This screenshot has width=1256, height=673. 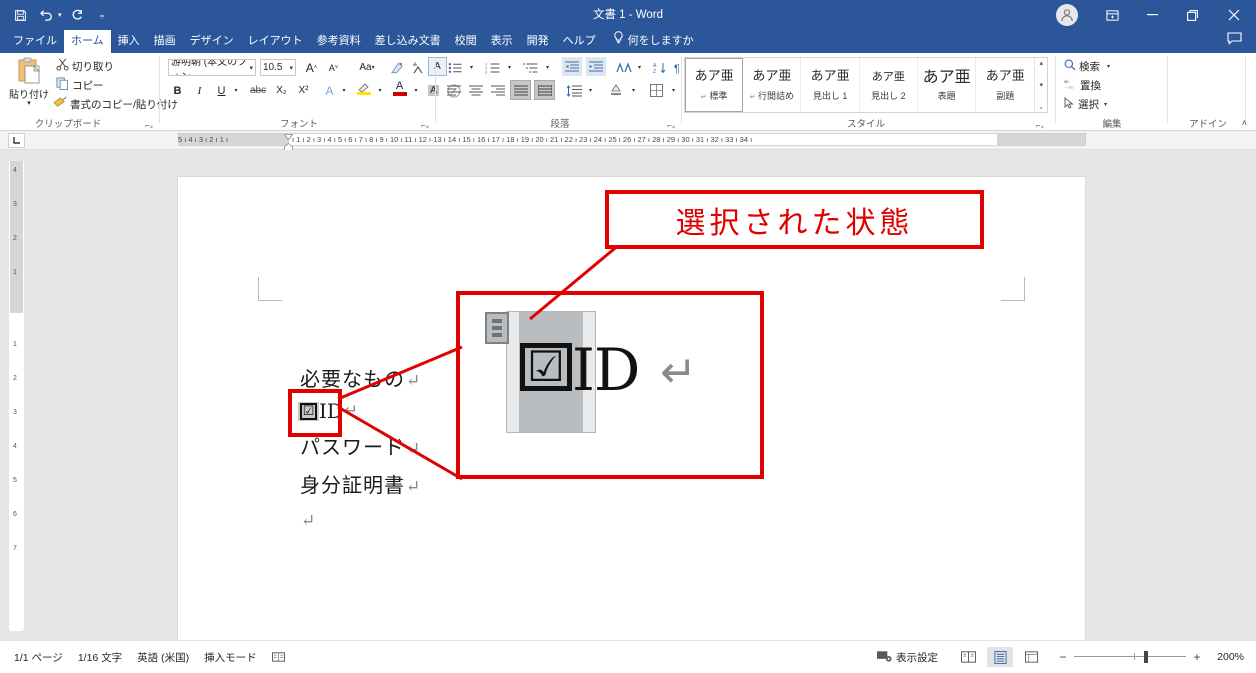 What do you see at coordinates (656, 90) in the screenshot?
I see `borders-icon` at bounding box center [656, 90].